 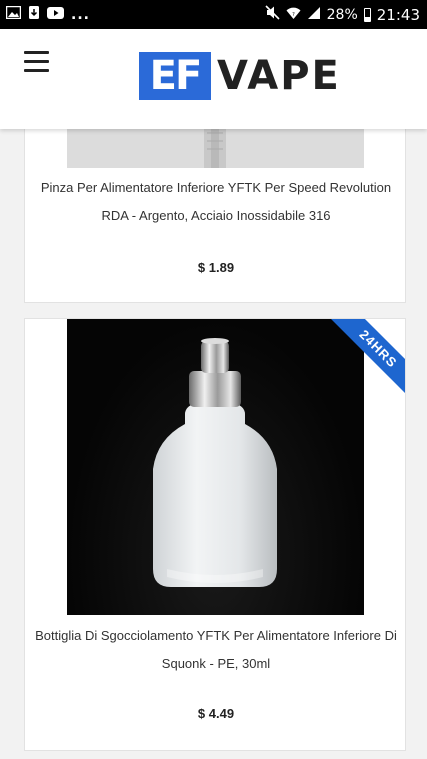 I want to click on logo-mark: EF, so click(x=175, y=76).